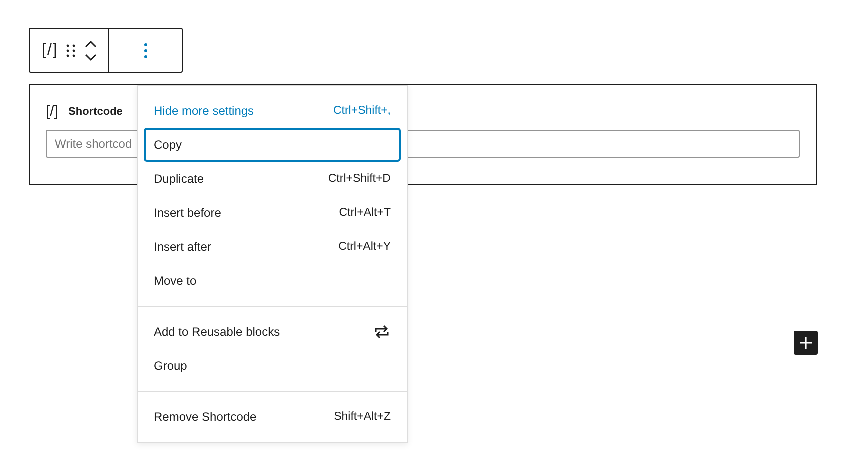  Describe the element at coordinates (50, 51) in the screenshot. I see `block-type-icon: [/]` at that location.